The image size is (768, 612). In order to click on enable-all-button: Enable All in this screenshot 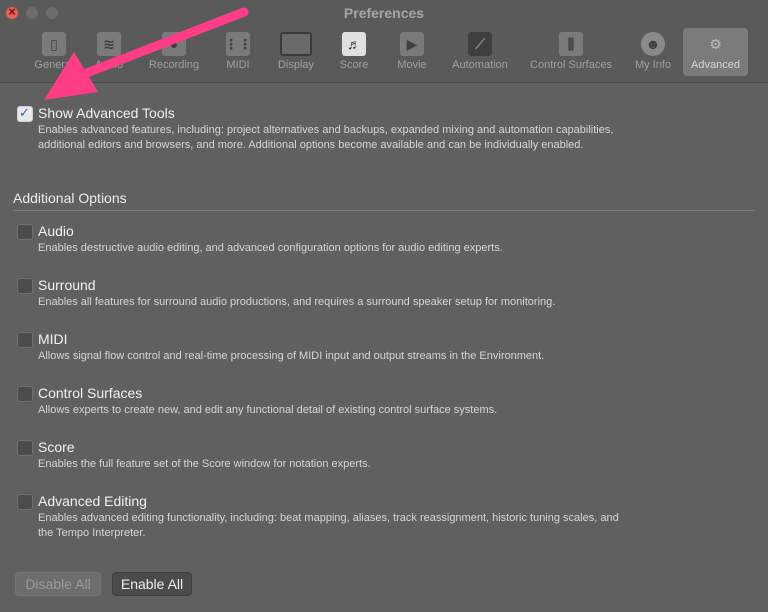, I will do `click(152, 584)`.